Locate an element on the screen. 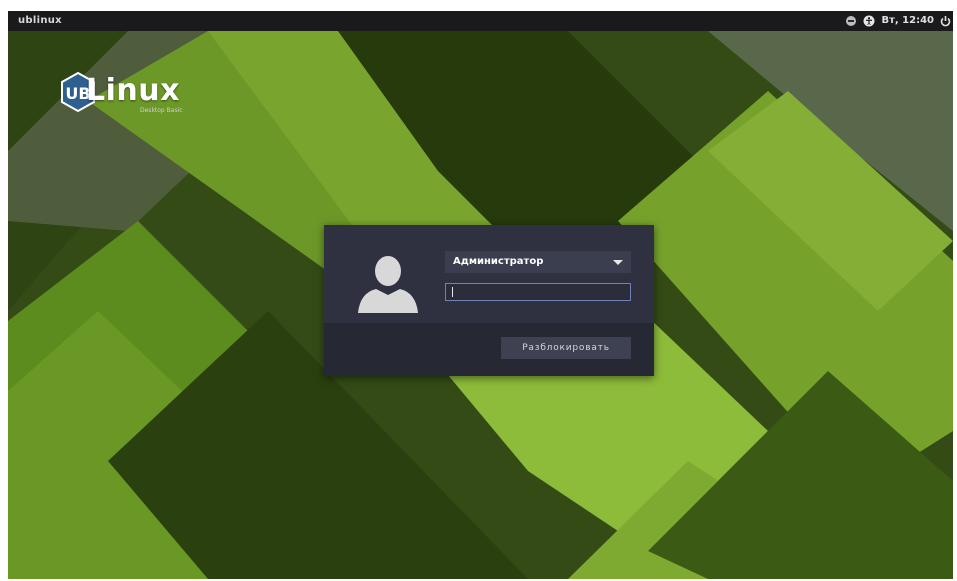 The image size is (957, 581). logo-subtitle: Desktop Basic is located at coordinates (161, 110).